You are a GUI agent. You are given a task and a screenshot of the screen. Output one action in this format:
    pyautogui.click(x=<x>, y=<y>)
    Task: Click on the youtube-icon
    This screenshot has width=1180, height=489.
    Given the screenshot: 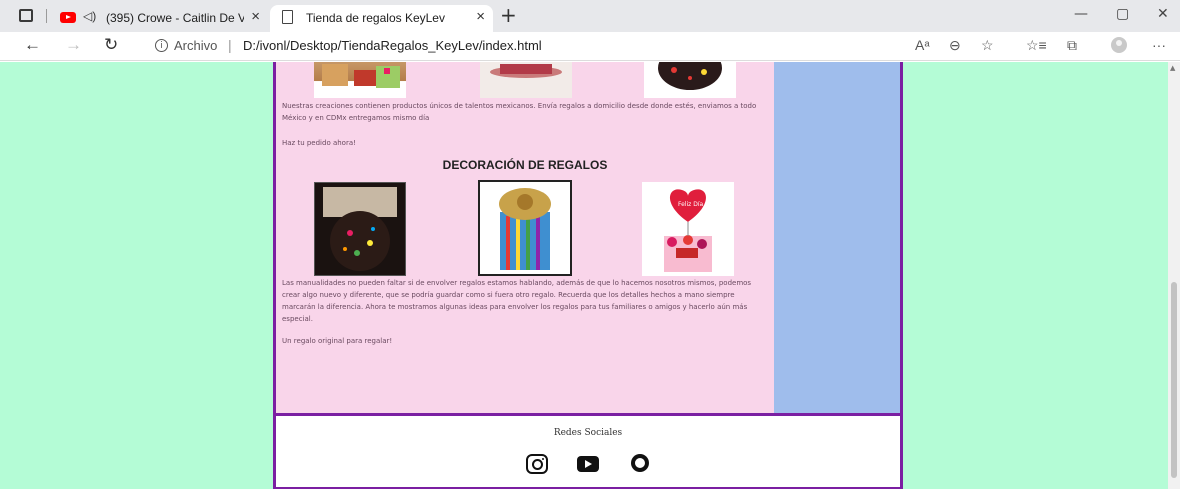 What is the action you would take?
    pyautogui.click(x=588, y=464)
    